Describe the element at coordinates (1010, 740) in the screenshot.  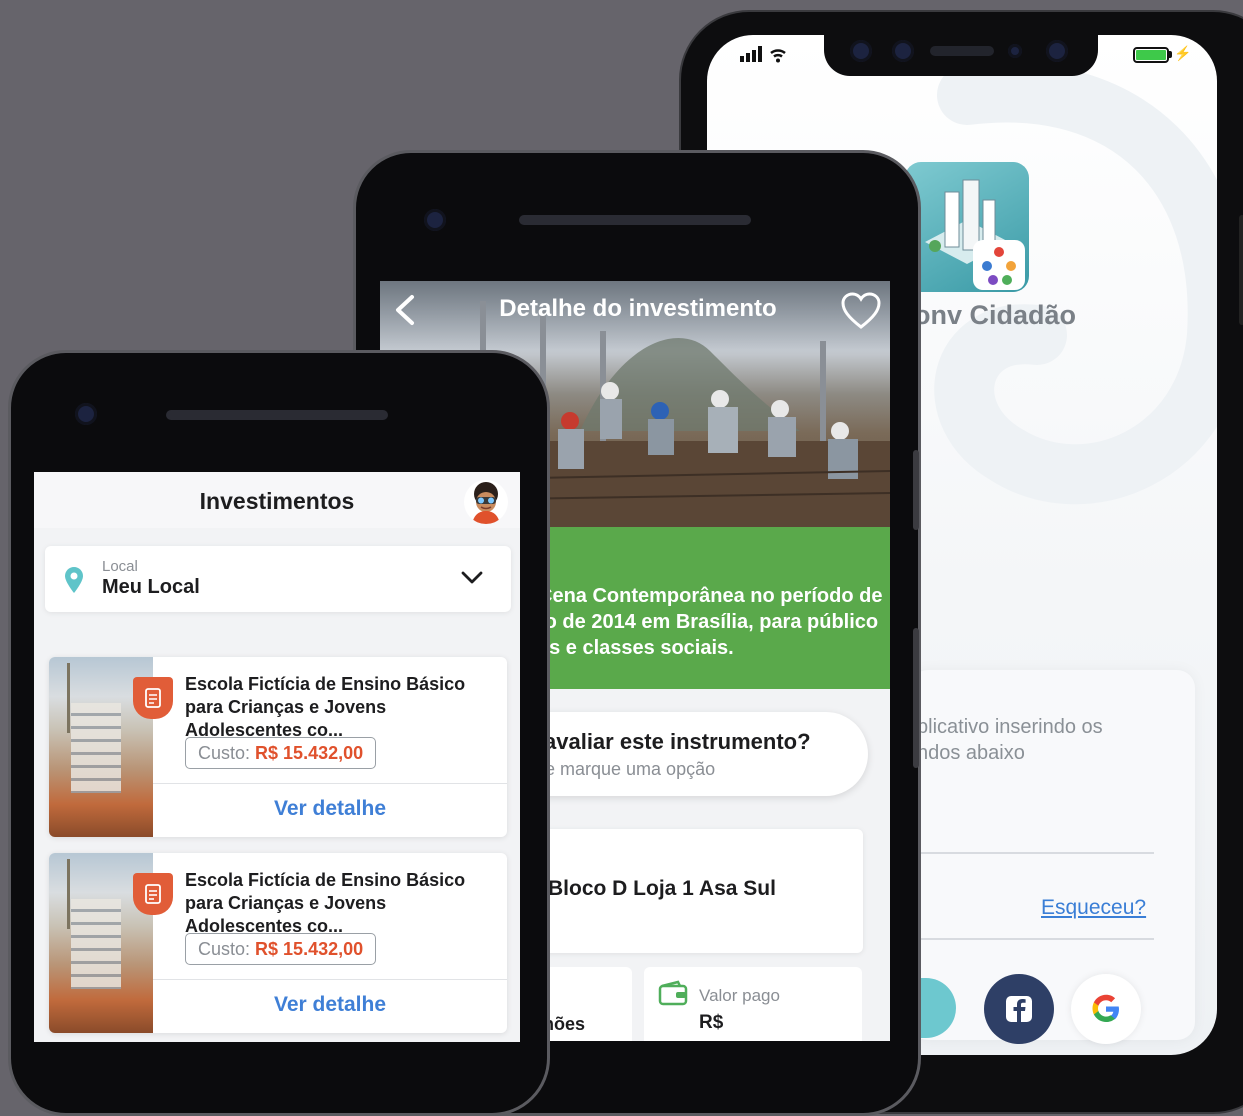
I see `login-instructions: plicativo inserindo os ndos abaixo` at that location.